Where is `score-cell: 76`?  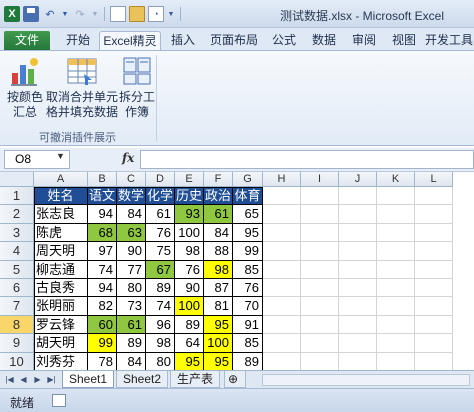 score-cell: 76 is located at coordinates (248, 288).